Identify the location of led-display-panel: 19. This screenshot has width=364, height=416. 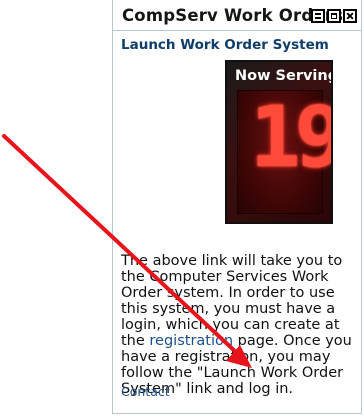
(284, 152).